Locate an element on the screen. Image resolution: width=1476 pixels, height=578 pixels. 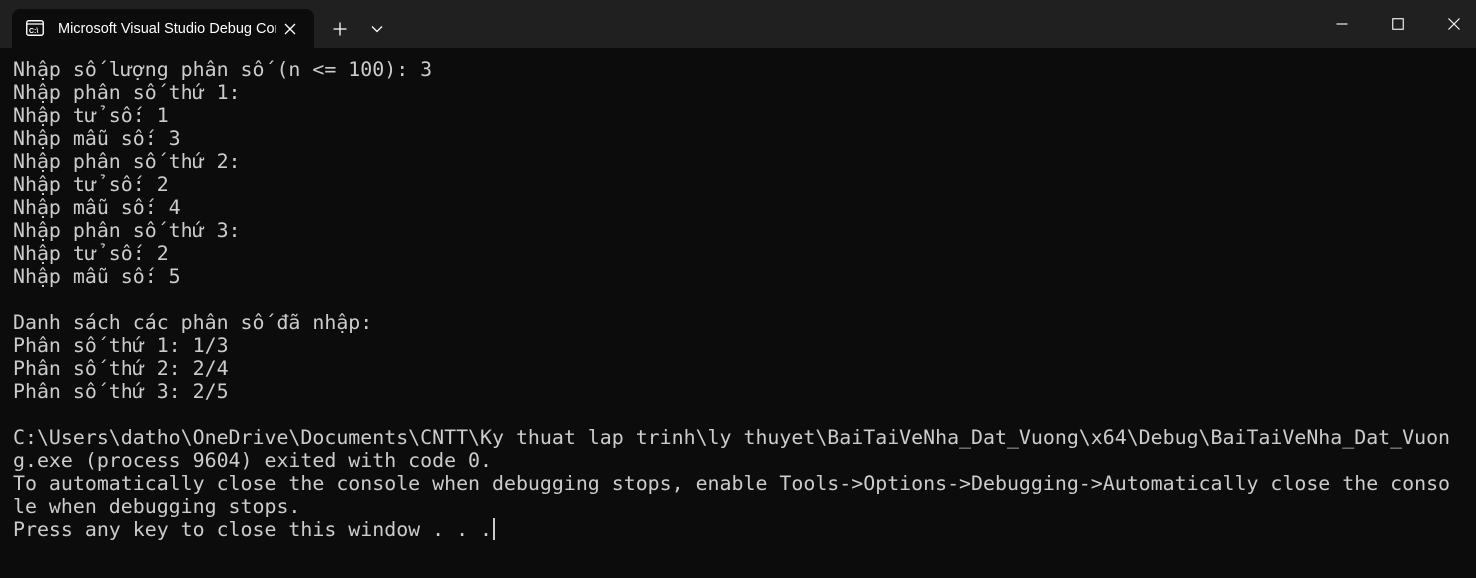
chevron-down-icon is located at coordinates (377, 29).